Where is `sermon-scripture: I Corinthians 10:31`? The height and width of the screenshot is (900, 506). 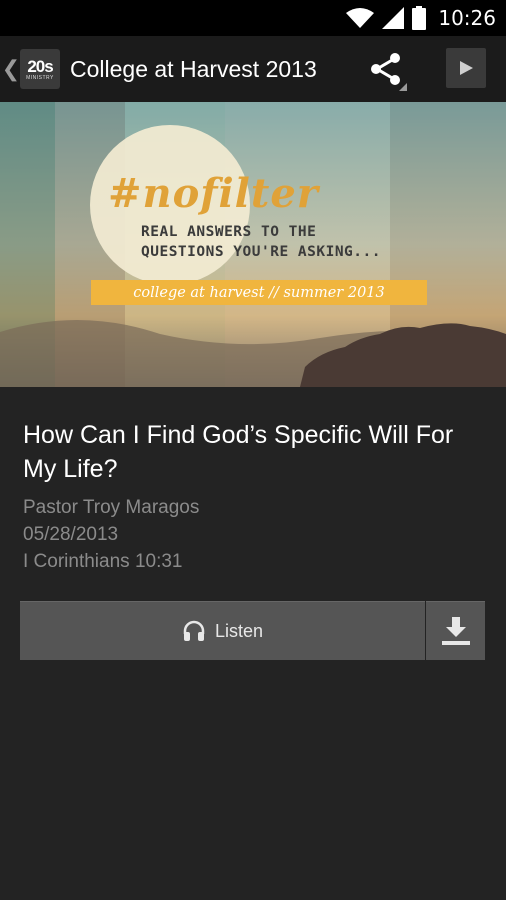
sermon-scripture: I Corinthians 10:31 is located at coordinates (103, 561).